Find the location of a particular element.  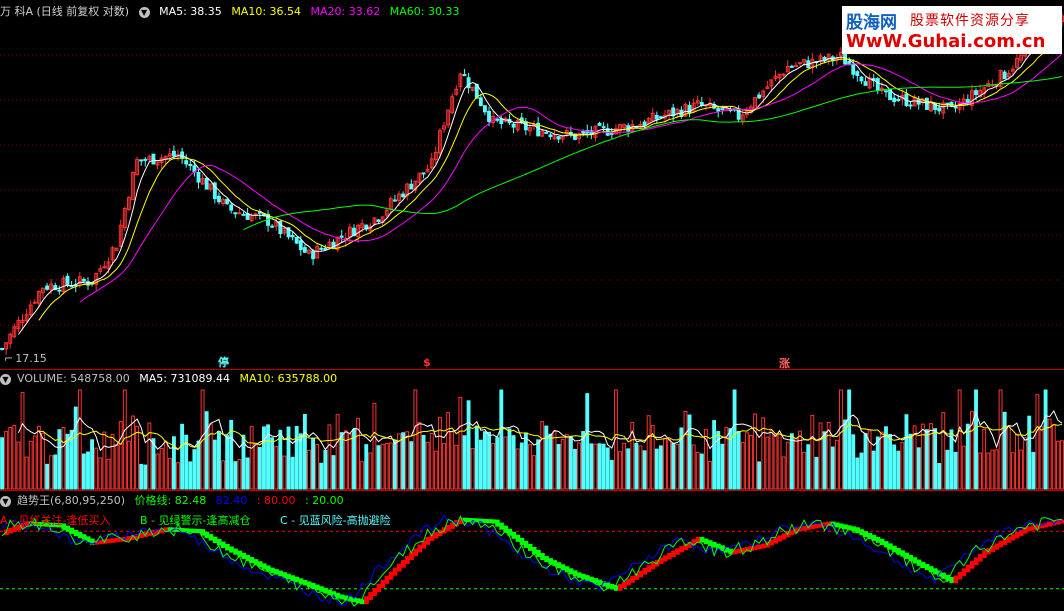

indicator-level-80: : 80.00 is located at coordinates (276, 500).